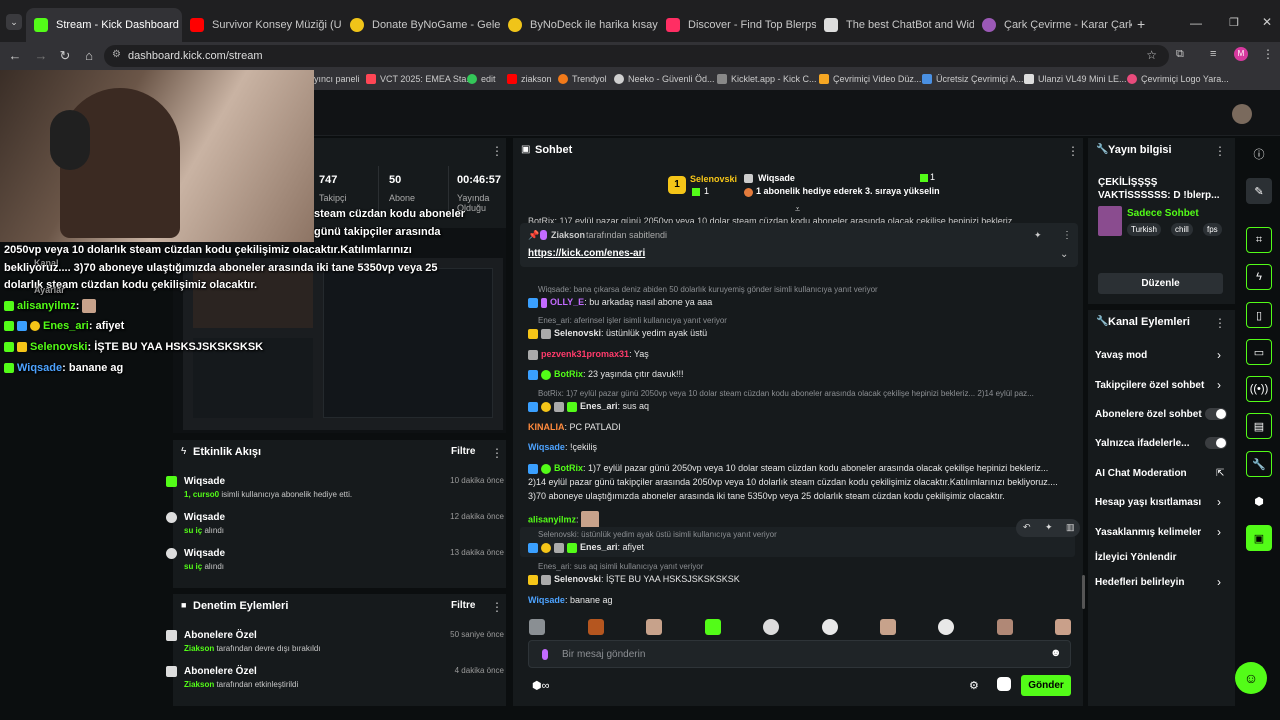  What do you see at coordinates (1259, 154) in the screenshot?
I see `info-icon: ⓘ` at bounding box center [1259, 154].